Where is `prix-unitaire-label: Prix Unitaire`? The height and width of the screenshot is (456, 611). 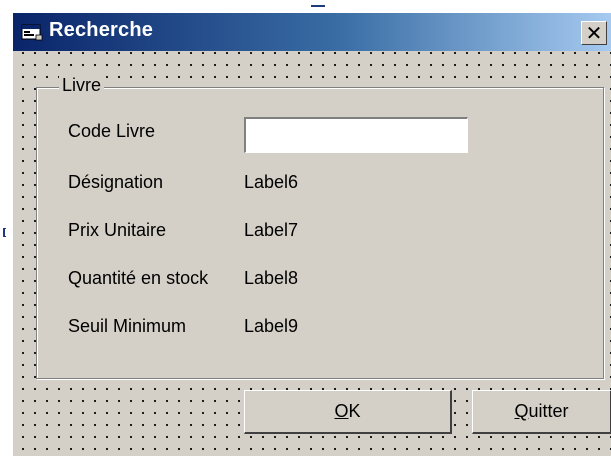 prix-unitaire-label: Prix Unitaire is located at coordinates (117, 230).